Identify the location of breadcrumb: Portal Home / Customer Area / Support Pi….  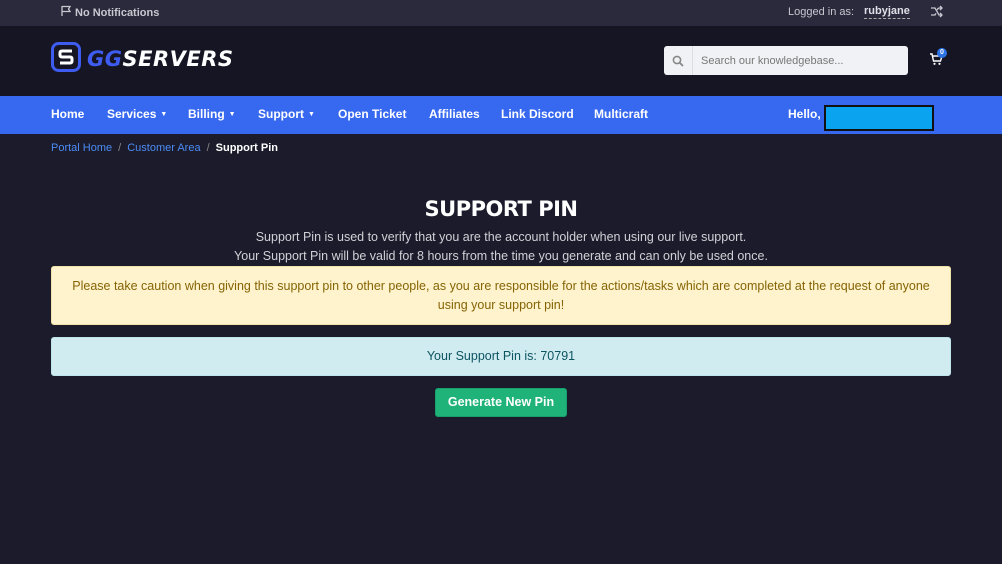
(164, 148).